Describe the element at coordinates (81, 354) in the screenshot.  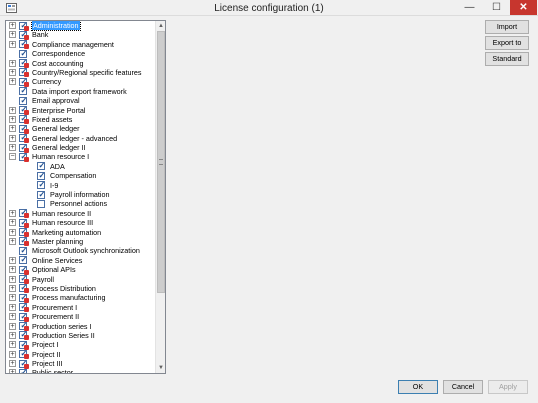
I see `tree-row: +✓Project II` at that location.